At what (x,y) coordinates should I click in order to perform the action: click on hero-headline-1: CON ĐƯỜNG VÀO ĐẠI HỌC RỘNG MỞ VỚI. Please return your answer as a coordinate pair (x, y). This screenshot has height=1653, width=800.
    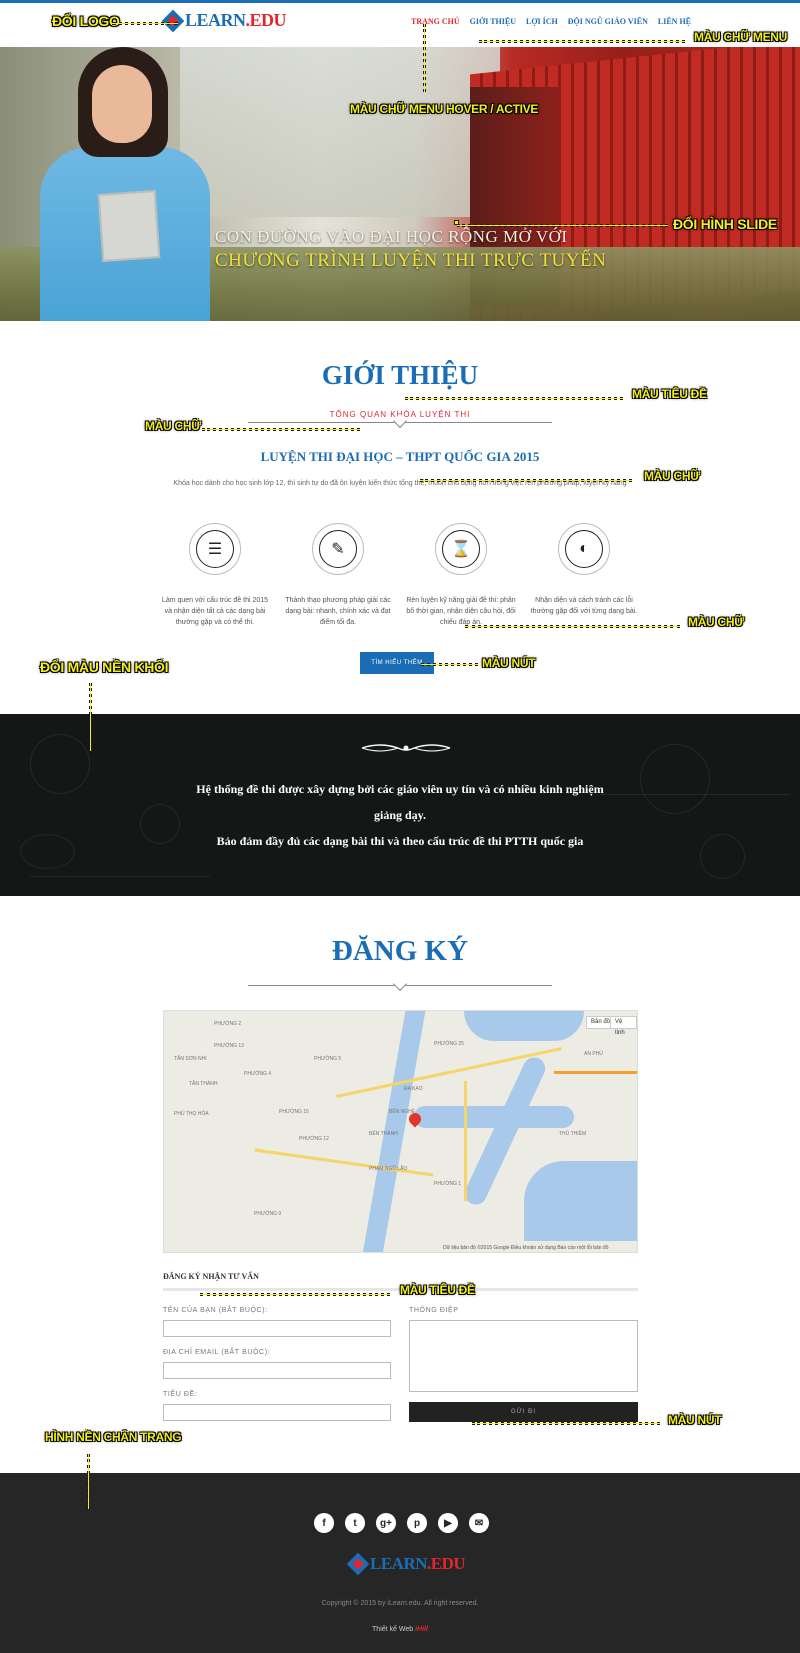
    Looking at the image, I should click on (391, 236).